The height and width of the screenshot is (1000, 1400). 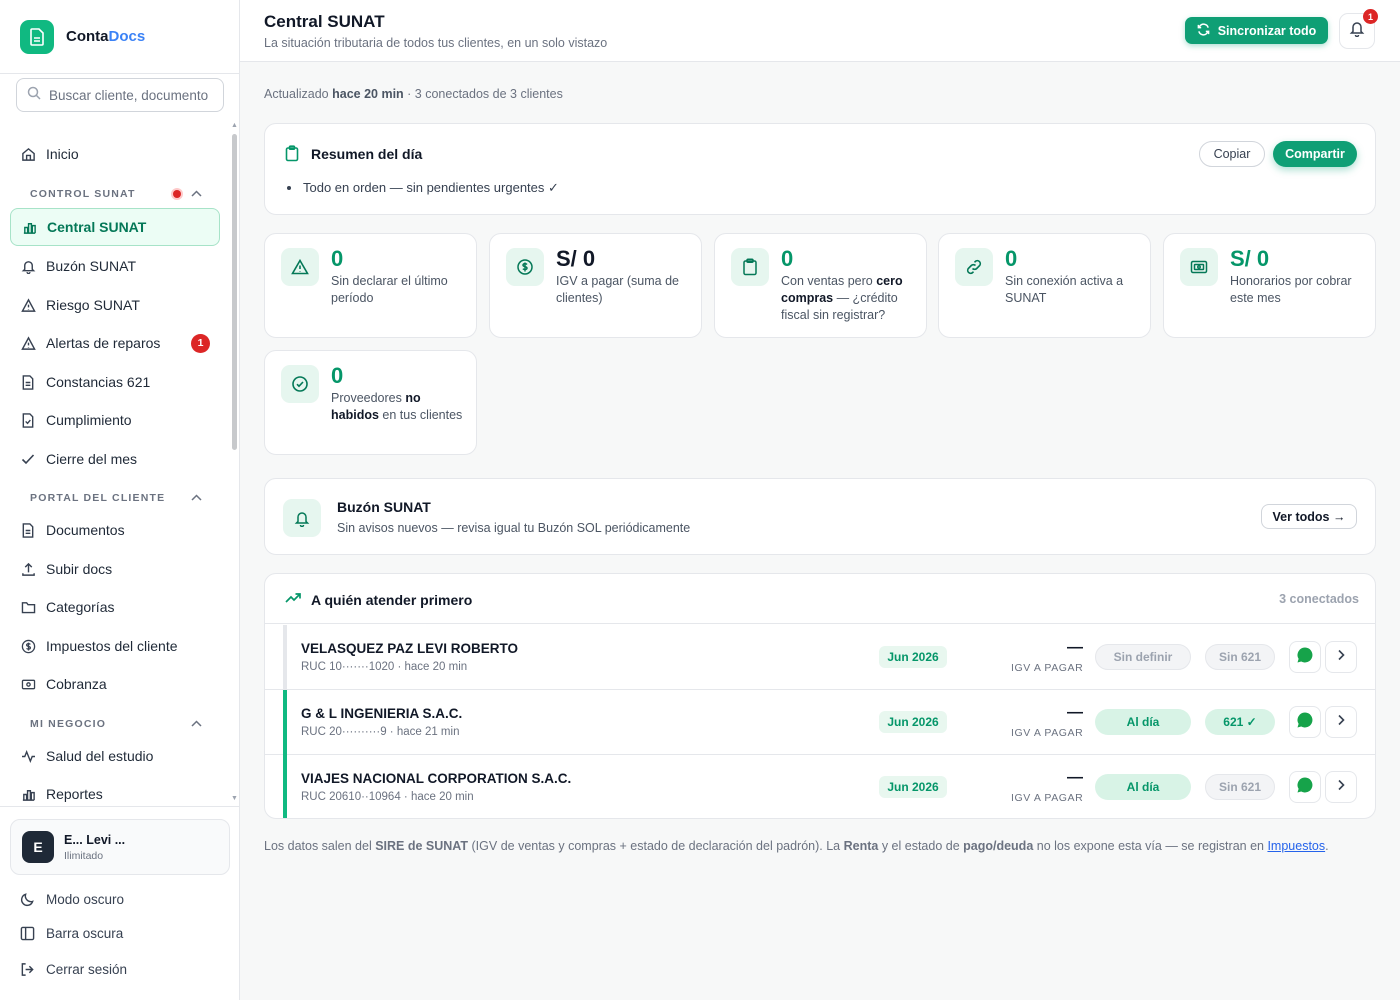 I want to click on chevron-up-icon, so click(x=196, y=724).